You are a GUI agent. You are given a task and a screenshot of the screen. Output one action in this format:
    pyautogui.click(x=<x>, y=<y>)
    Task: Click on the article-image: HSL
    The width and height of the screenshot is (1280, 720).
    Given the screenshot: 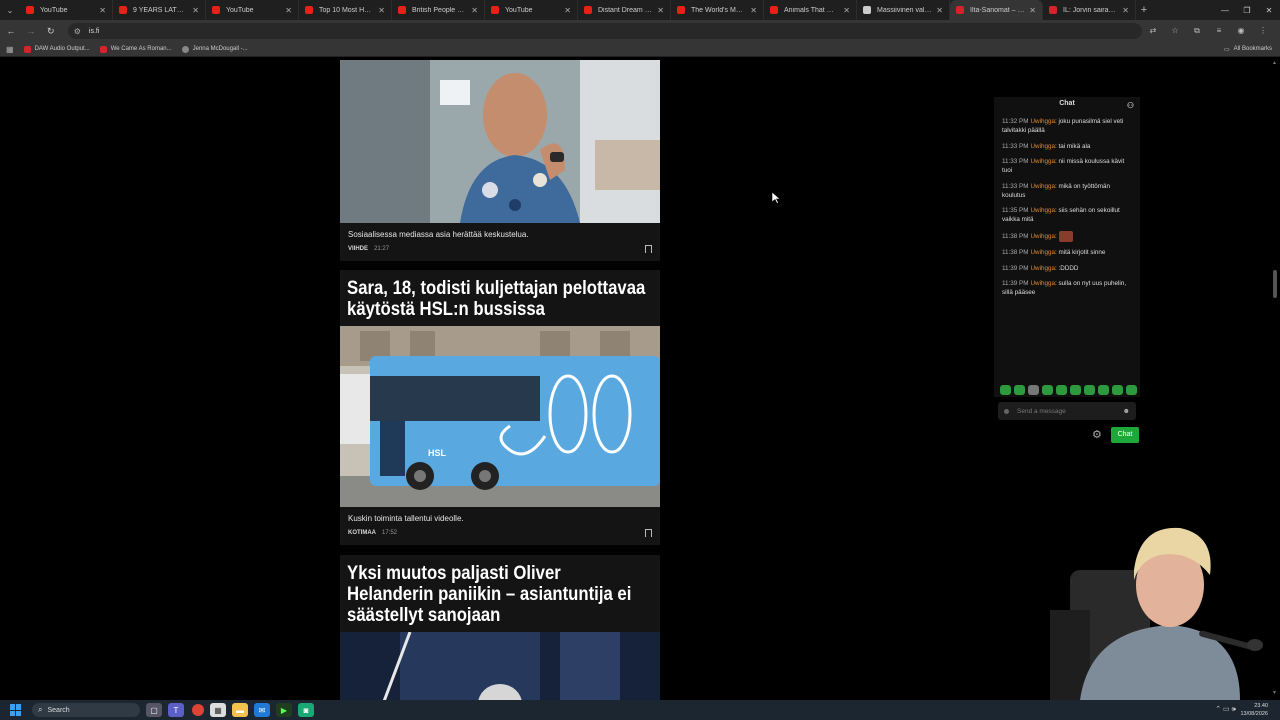 What is the action you would take?
    pyautogui.click(x=500, y=416)
    